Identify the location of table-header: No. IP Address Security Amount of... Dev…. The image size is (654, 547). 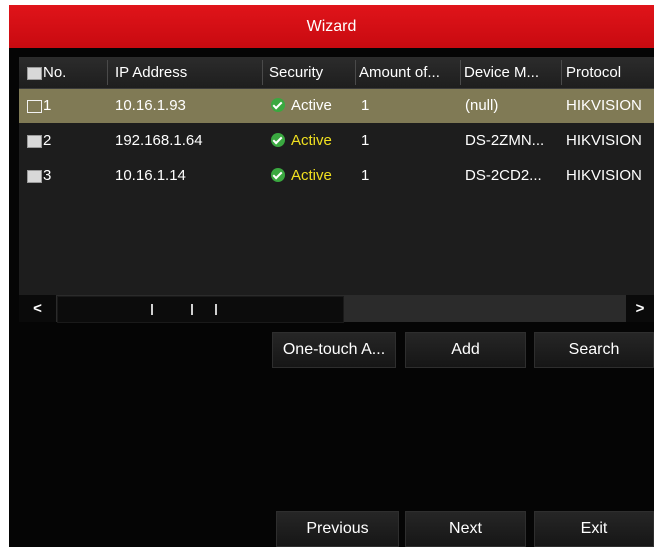
(336, 73).